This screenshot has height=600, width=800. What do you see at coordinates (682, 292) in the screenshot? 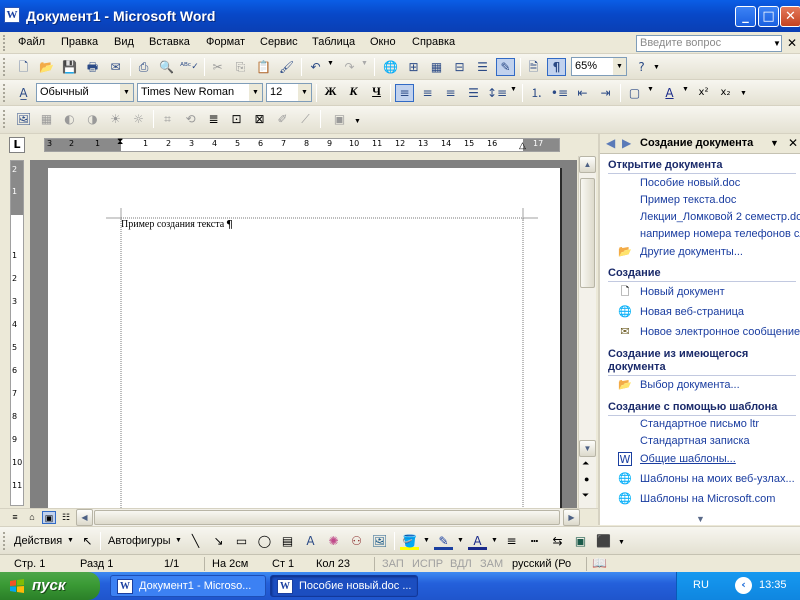
I see `new-document-link: Новый документ` at bounding box center [682, 292].